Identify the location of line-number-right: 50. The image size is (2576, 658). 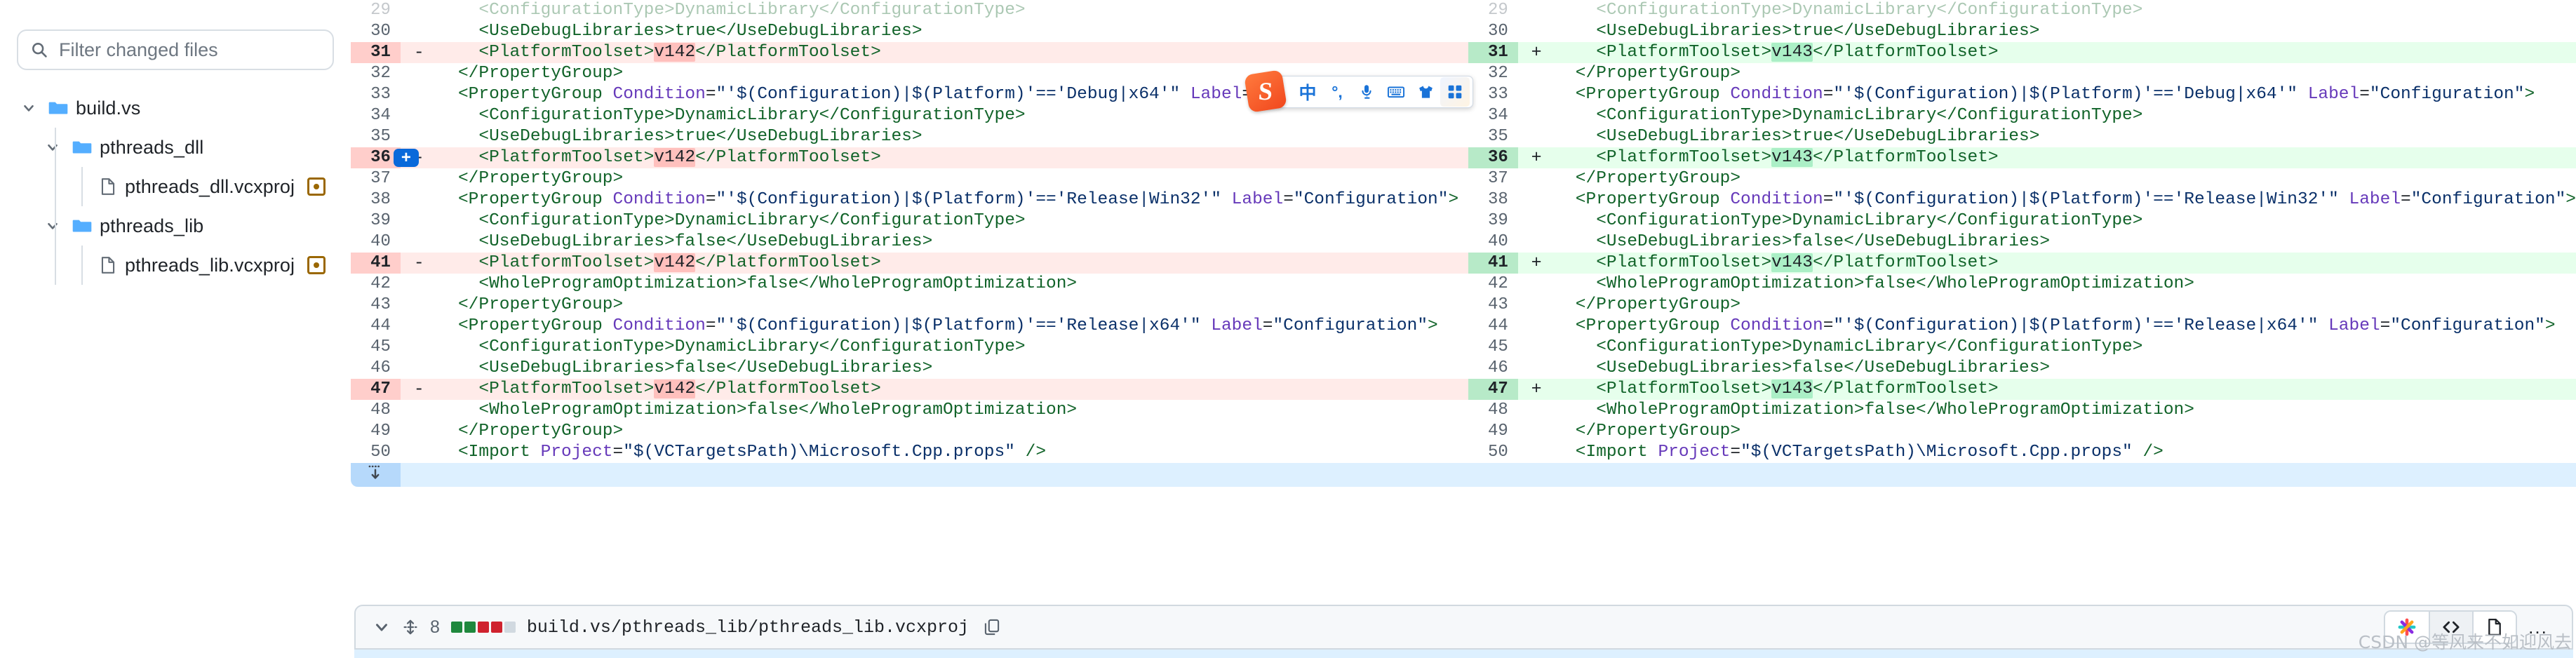
(1493, 452).